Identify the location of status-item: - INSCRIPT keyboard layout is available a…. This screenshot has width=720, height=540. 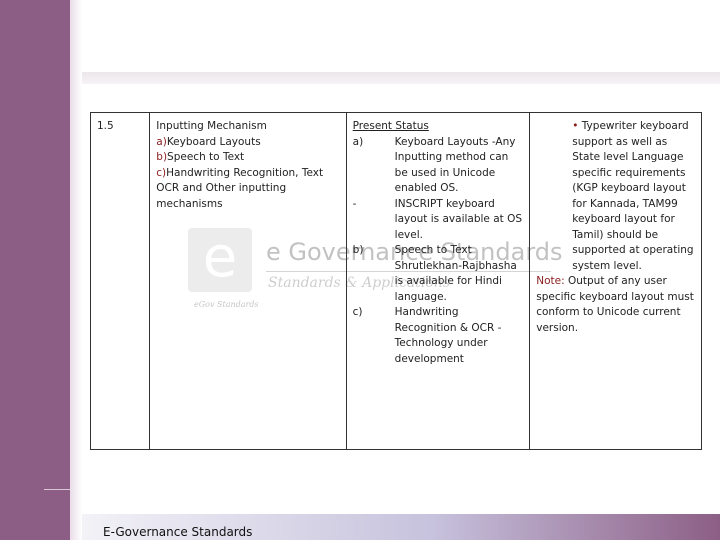
(438, 220).